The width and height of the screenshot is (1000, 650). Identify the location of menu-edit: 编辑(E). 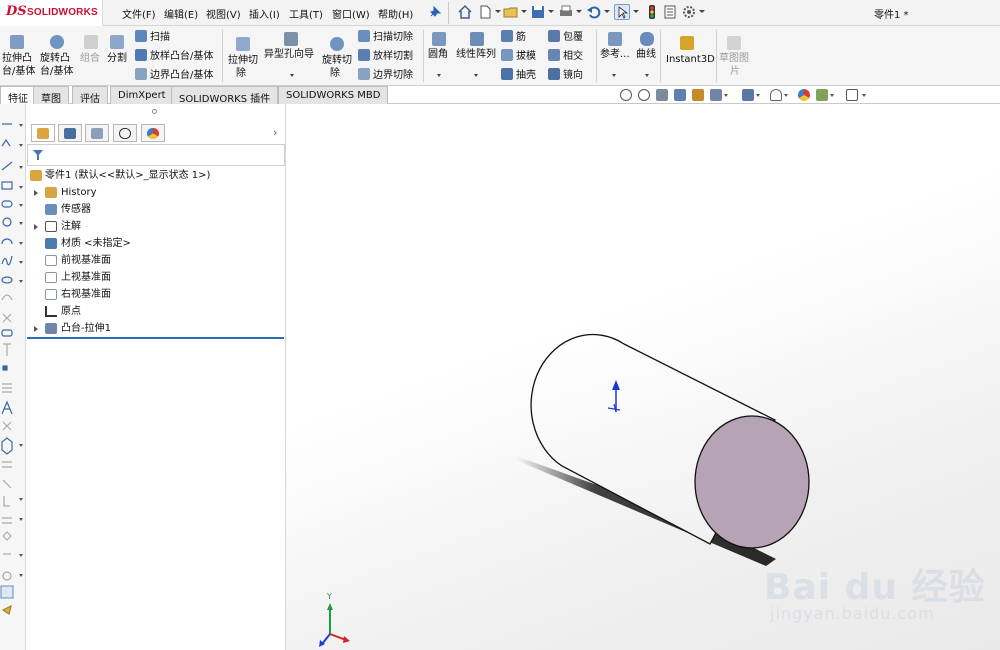
(181, 13).